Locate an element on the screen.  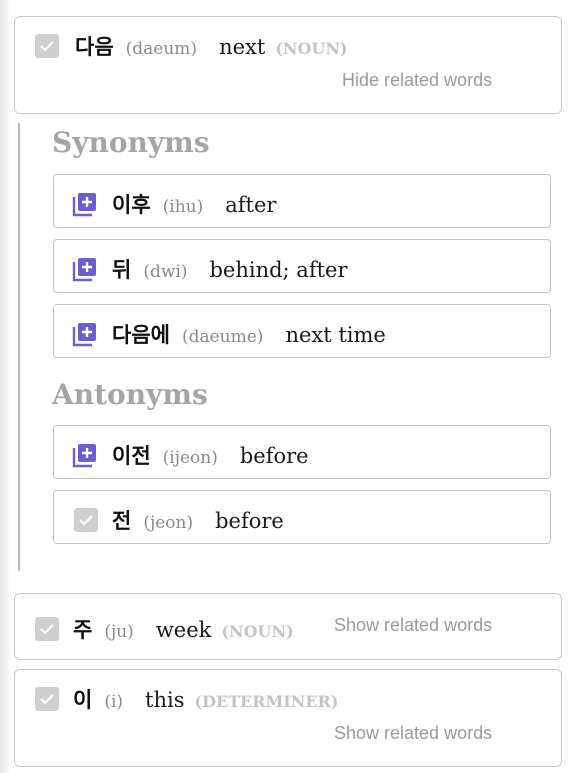
word-hangul: 뒤 is located at coordinates (122, 270).